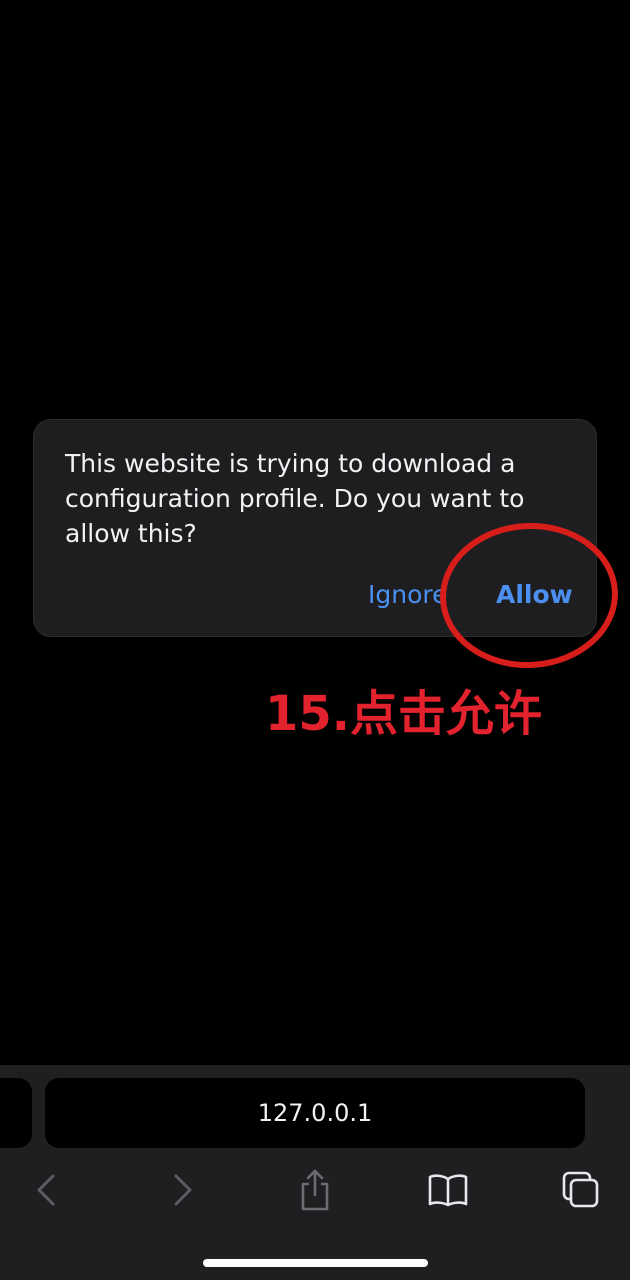  I want to click on address-bar: 127.0.0.1, so click(315, 1113).